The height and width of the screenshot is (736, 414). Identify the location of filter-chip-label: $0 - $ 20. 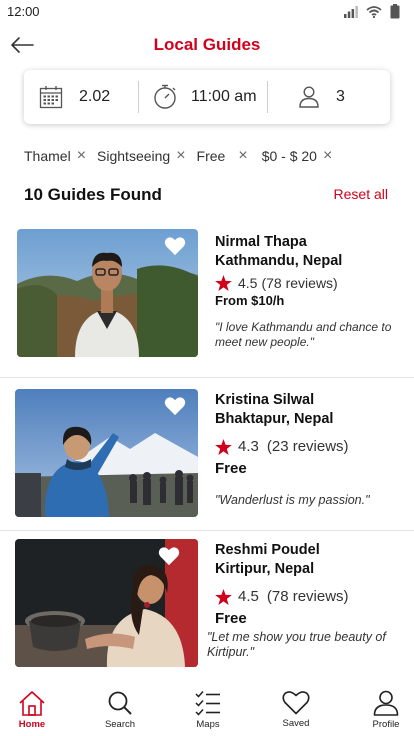
(289, 156).